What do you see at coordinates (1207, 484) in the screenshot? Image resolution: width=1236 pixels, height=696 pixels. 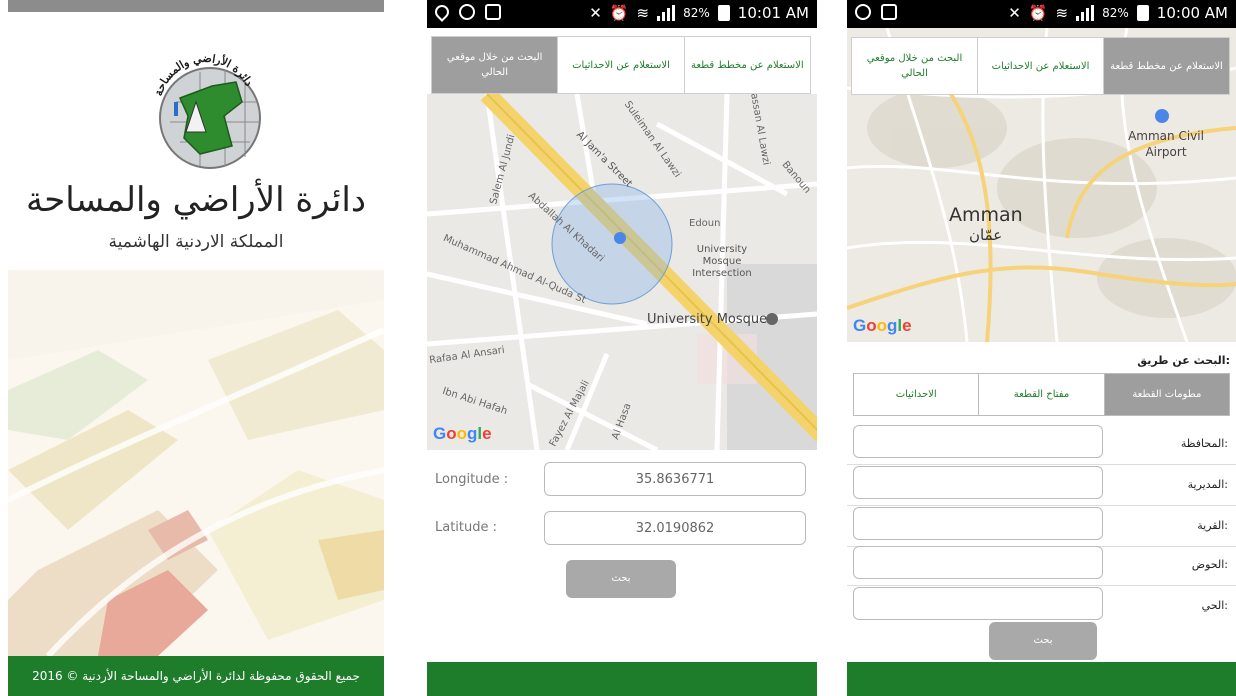 I see `directorate-label: المديرية:` at bounding box center [1207, 484].